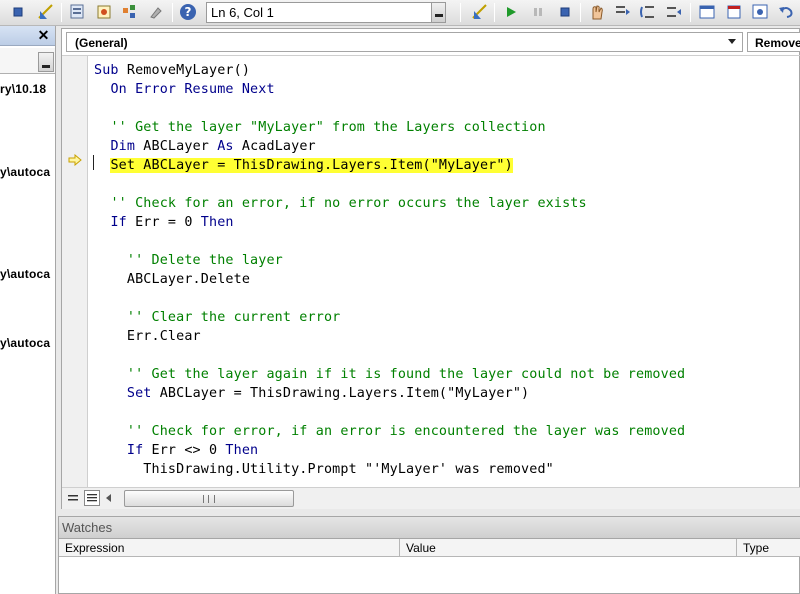 Image resolution: width=800 pixels, height=594 pixels. I want to click on immediate-icon, so click(734, 12).